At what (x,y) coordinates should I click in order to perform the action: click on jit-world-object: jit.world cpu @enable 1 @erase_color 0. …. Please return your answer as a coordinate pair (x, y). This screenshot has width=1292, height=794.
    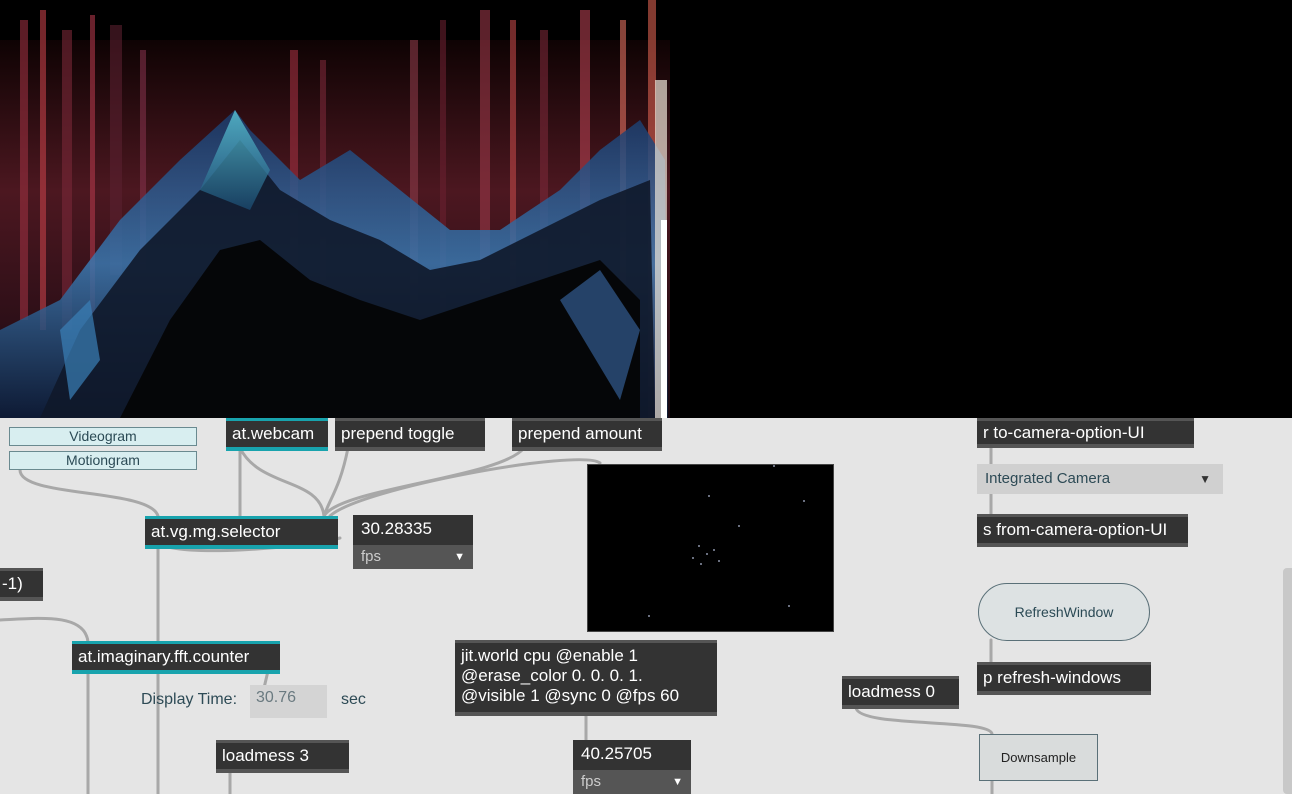
    Looking at the image, I should click on (586, 678).